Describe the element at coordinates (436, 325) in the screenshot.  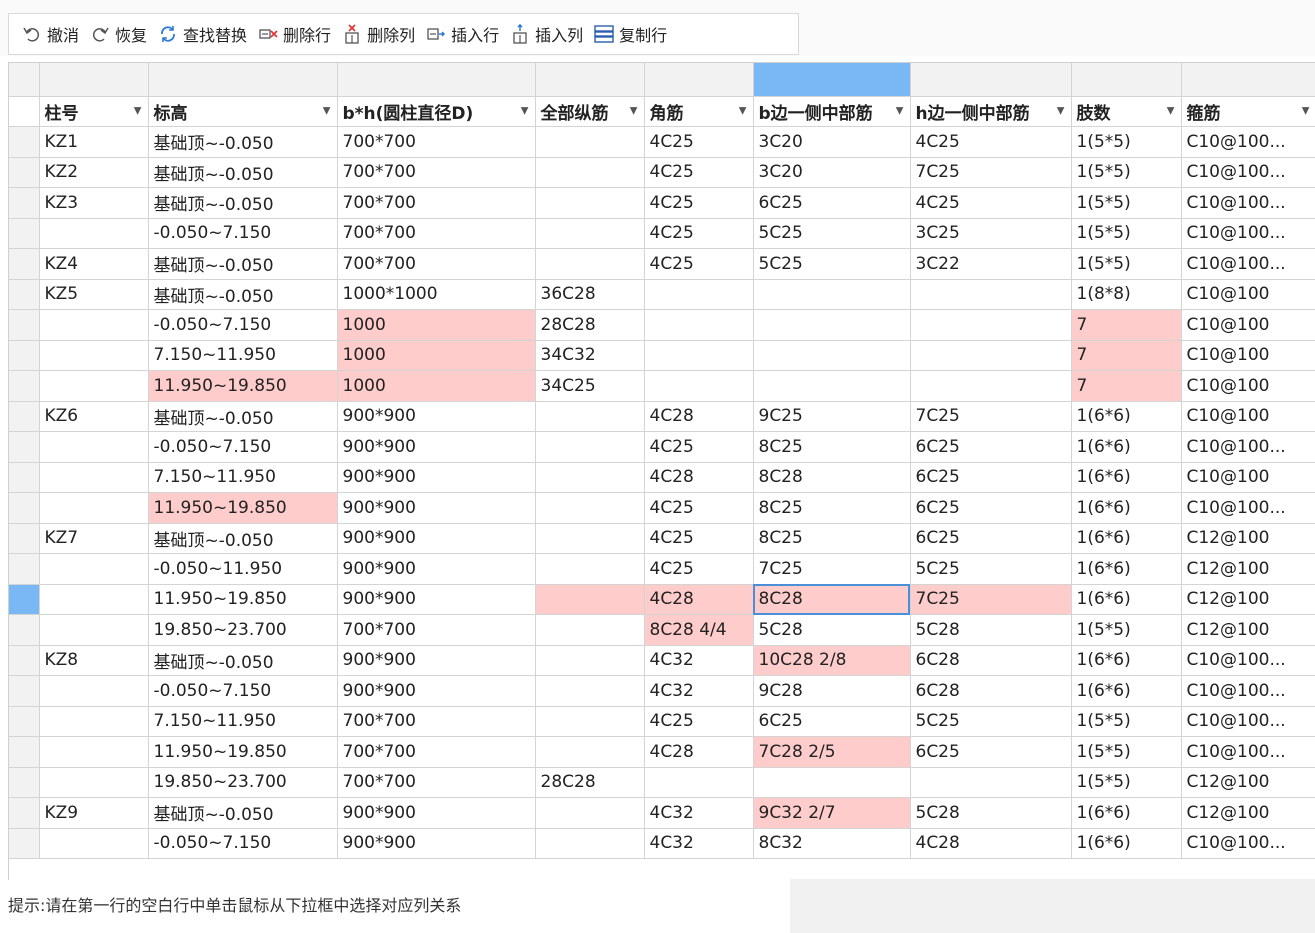
I see `table-cell: 1000` at that location.